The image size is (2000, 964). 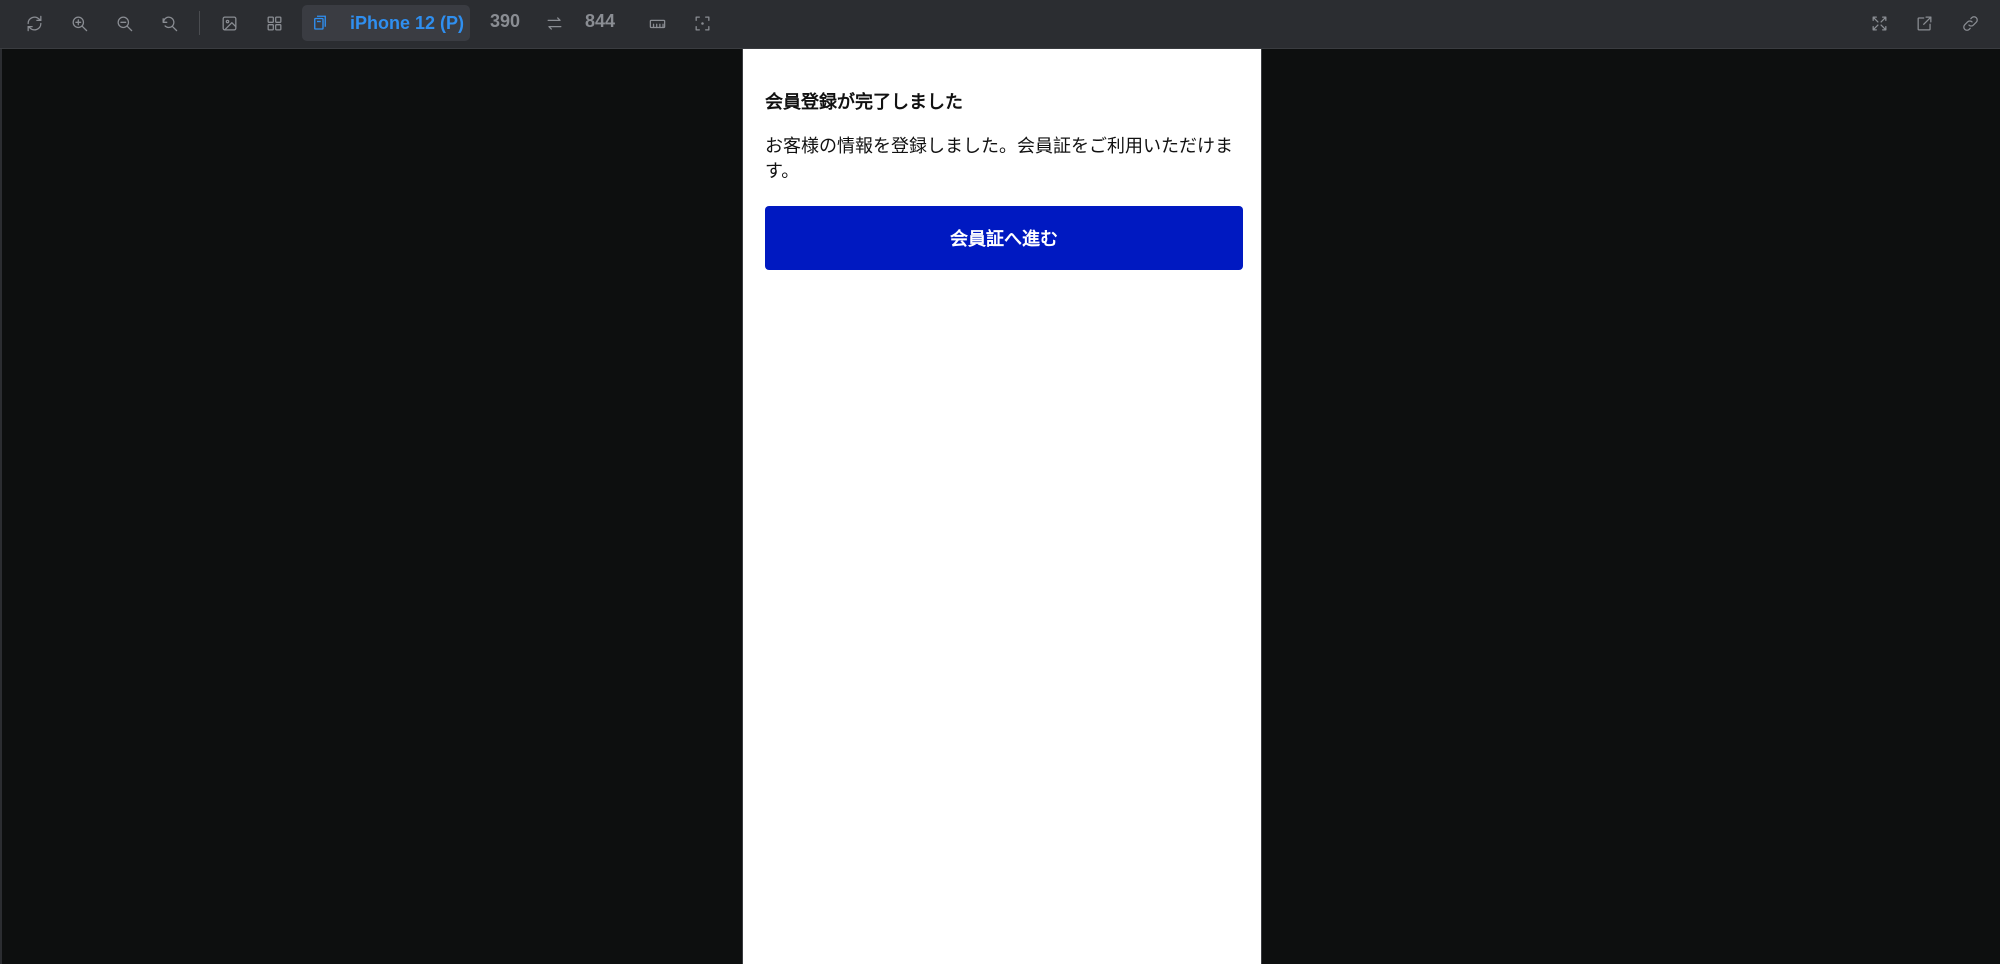 I want to click on grid-icon, so click(x=274, y=23).